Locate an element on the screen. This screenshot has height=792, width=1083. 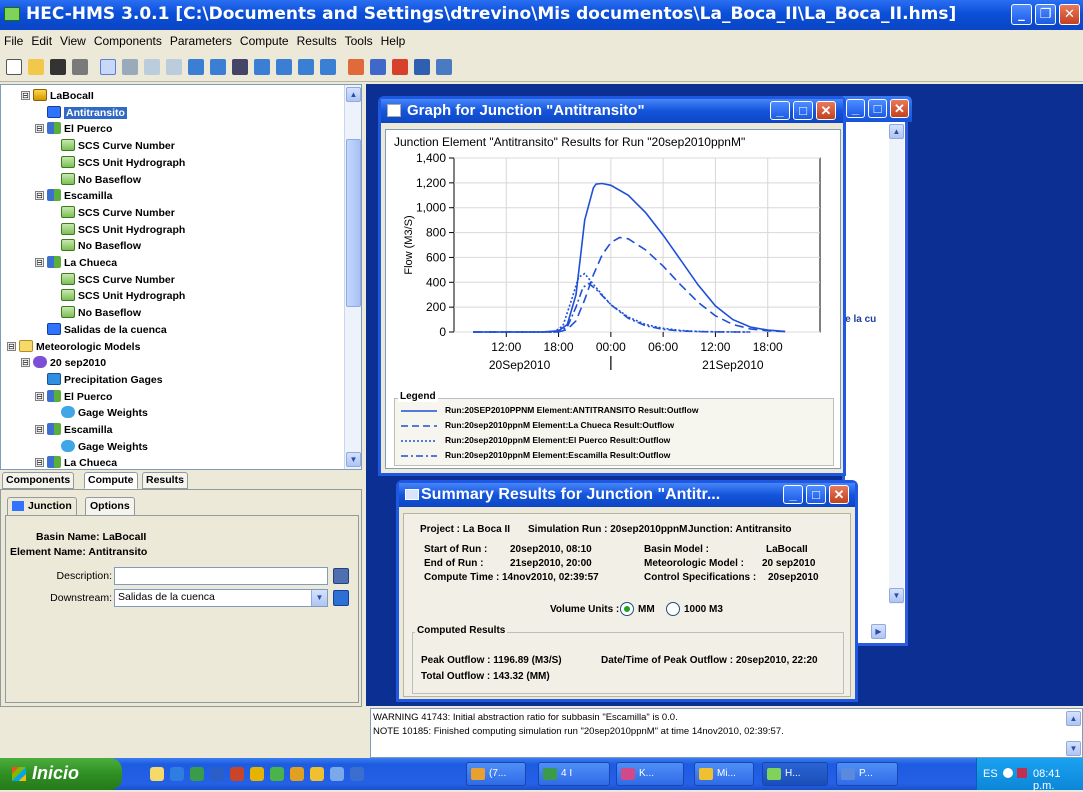
menu-components: Components is located at coordinates (128, 39).